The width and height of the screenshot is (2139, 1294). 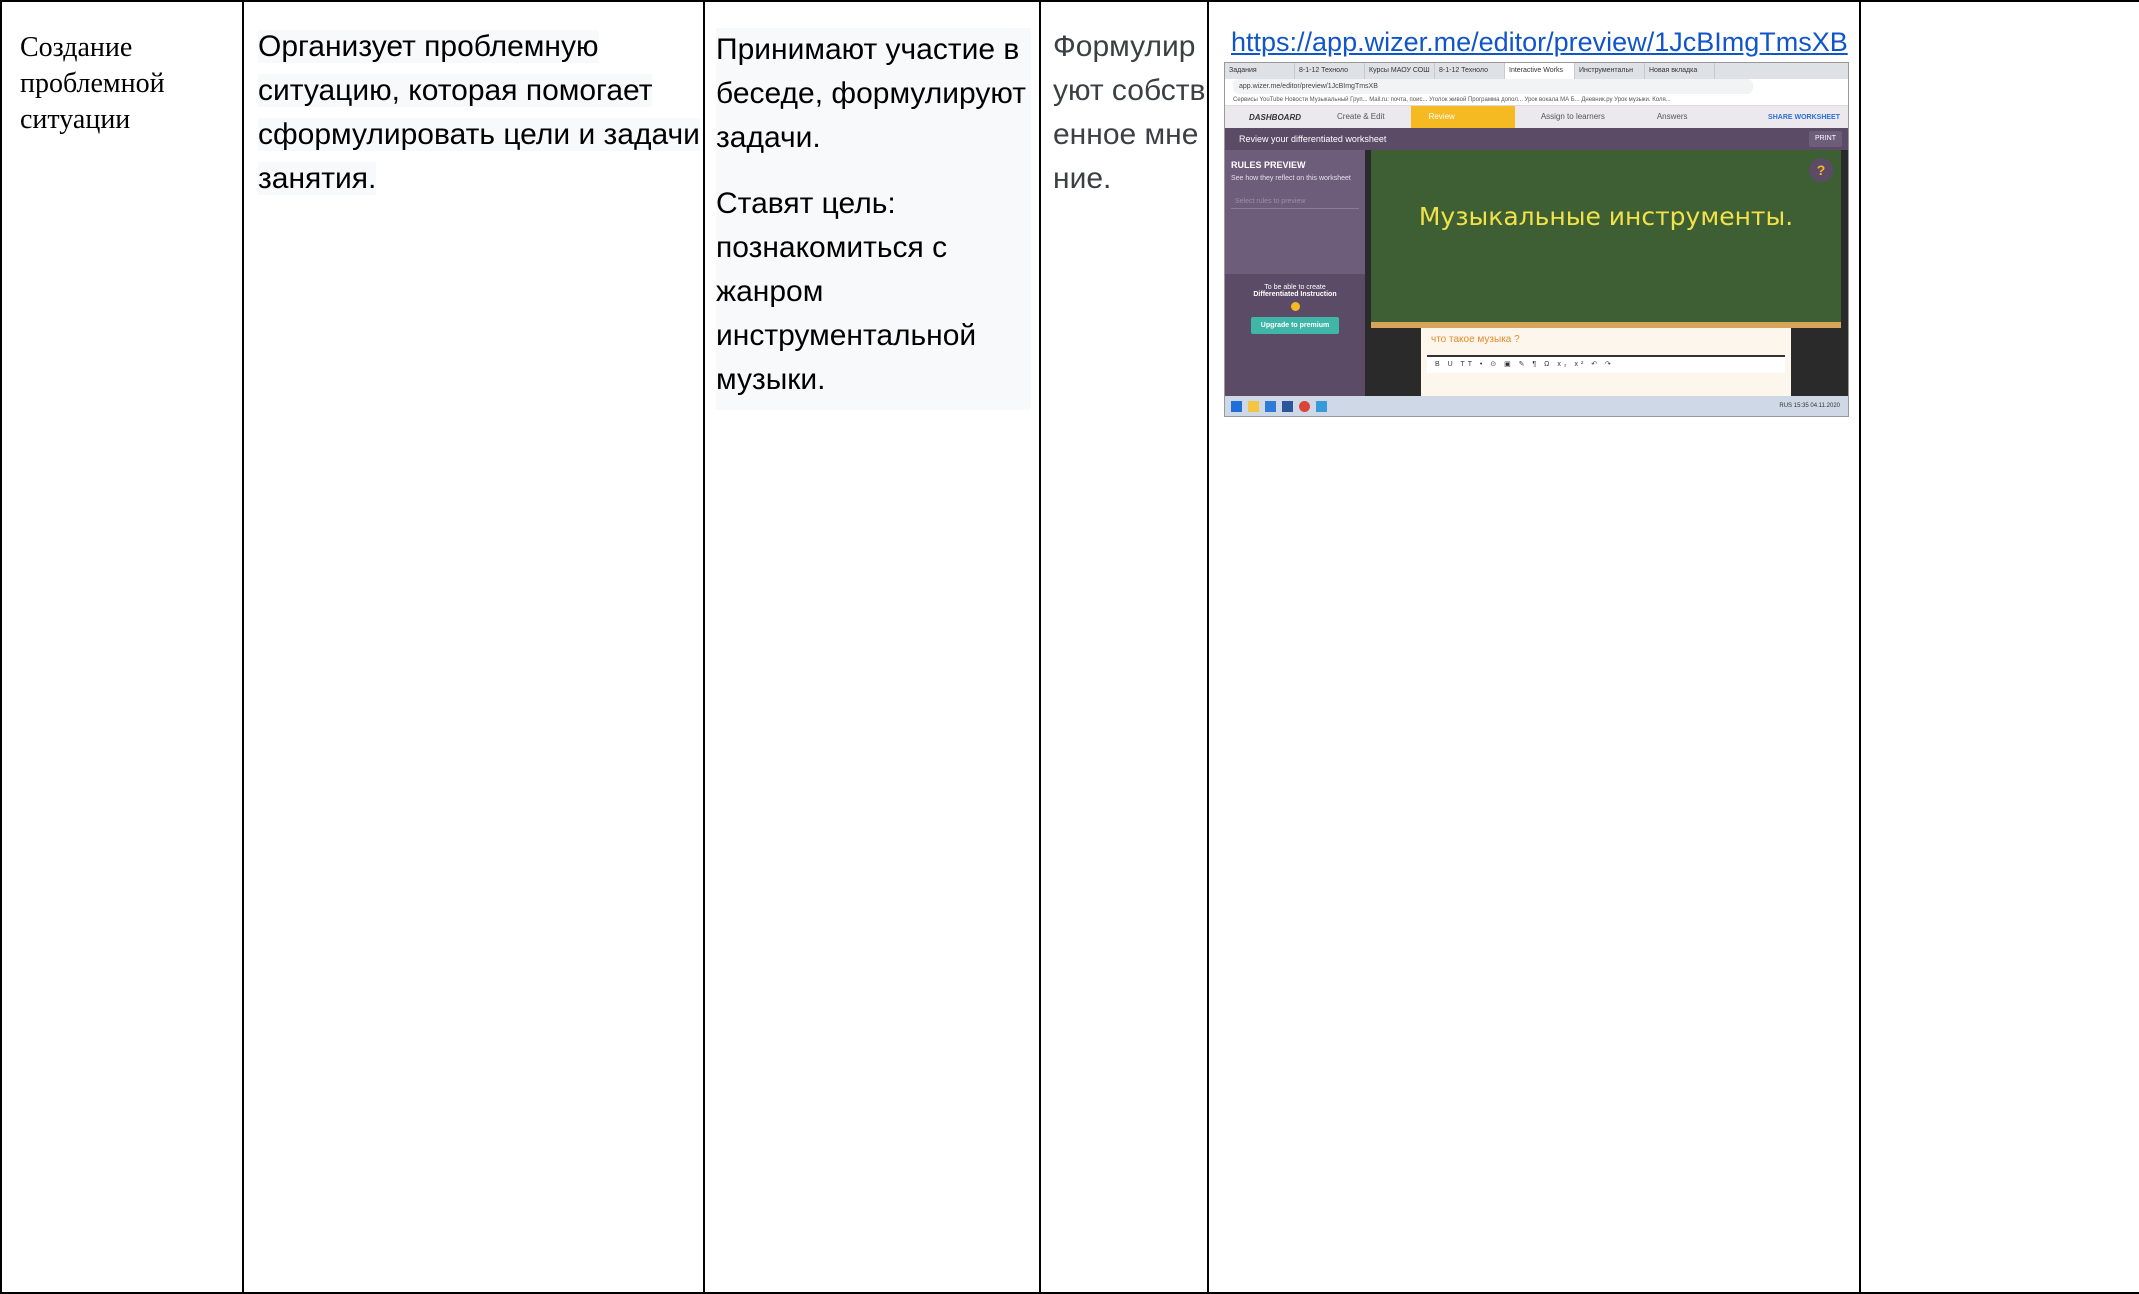 What do you see at coordinates (1540, 71) in the screenshot?
I see `browser-tab-active: Interactive Works` at bounding box center [1540, 71].